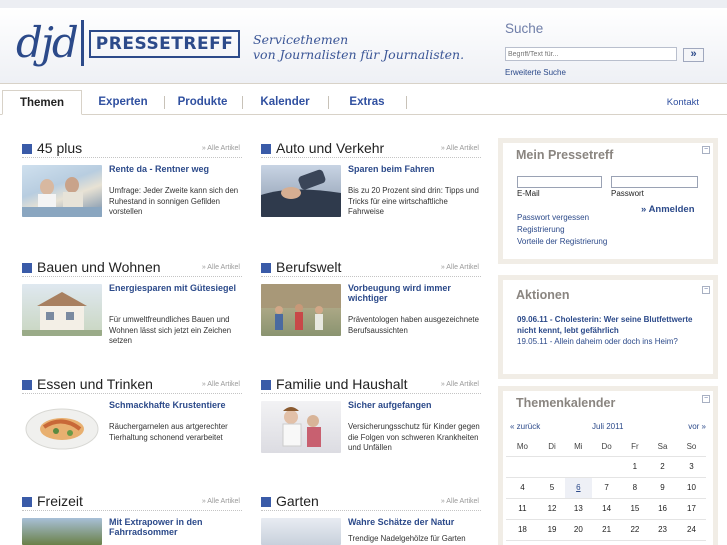 The width and height of the screenshot is (727, 545). Describe the element at coordinates (578, 488) in the screenshot. I see `calendar-day-link: 6` at that location.